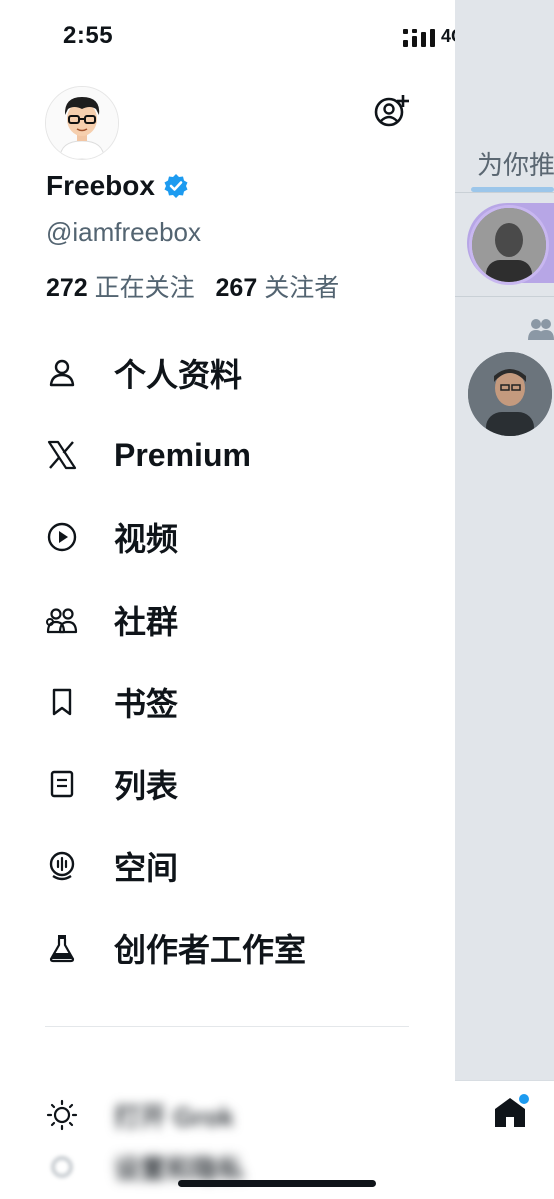  What do you see at coordinates (62, 1115) in the screenshot?
I see `sun-icon` at bounding box center [62, 1115].